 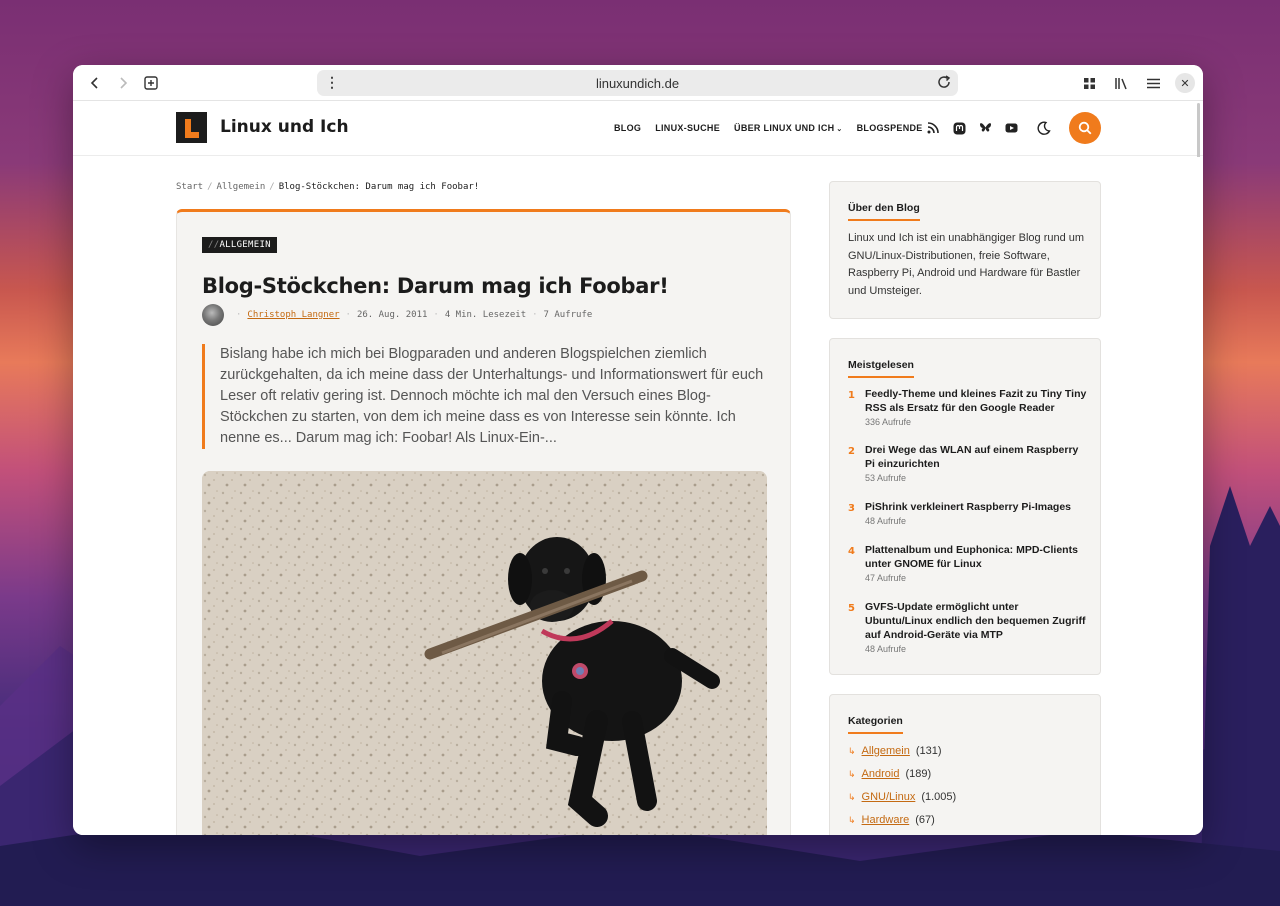 I want to click on article-date: 26. Aug. 2011, so click(x=392, y=315).